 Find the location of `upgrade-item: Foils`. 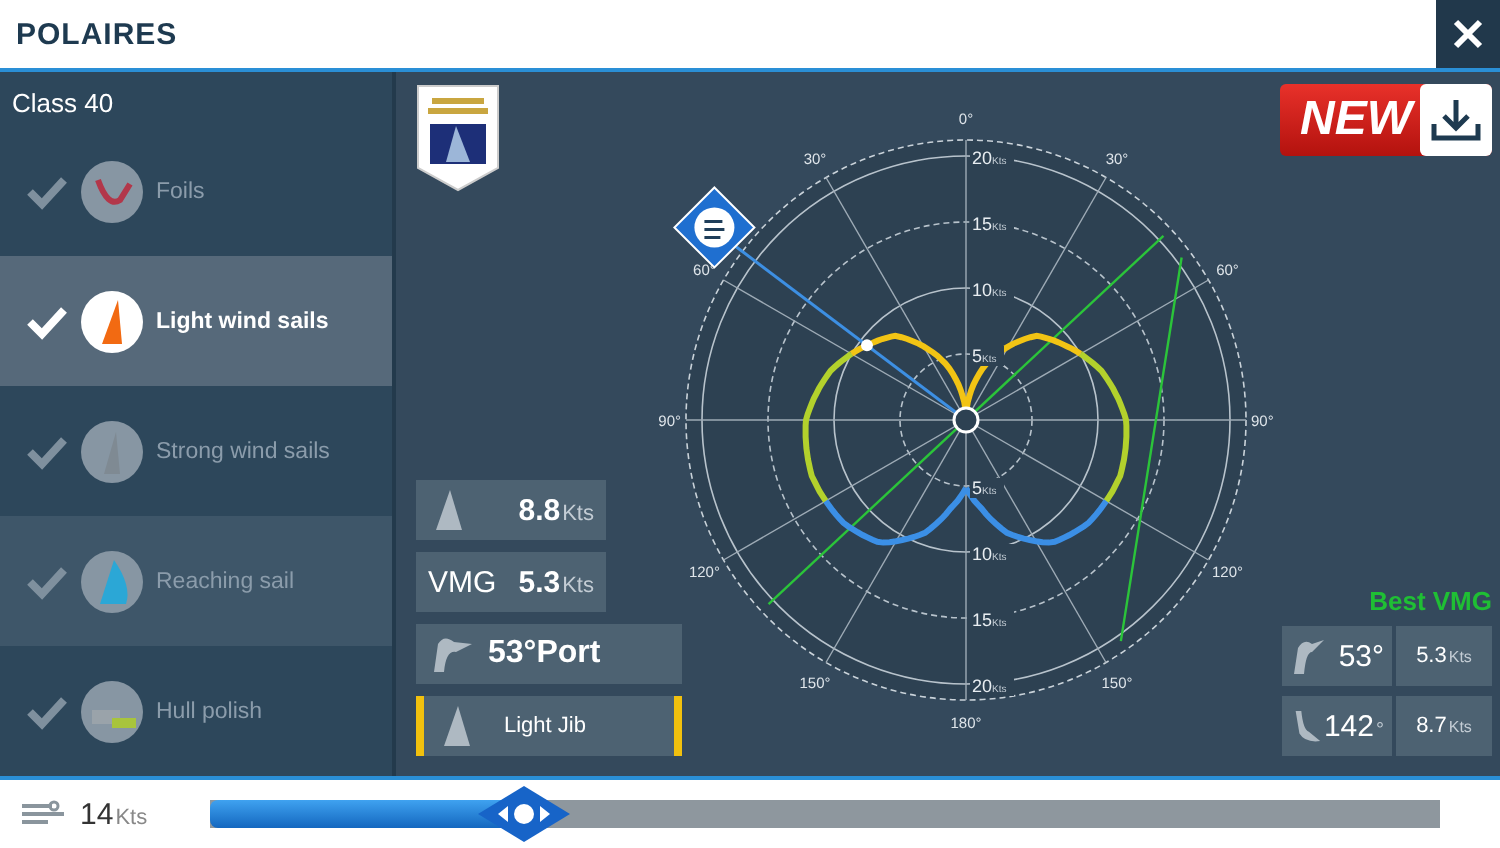

upgrade-item: Foils is located at coordinates (196, 191).